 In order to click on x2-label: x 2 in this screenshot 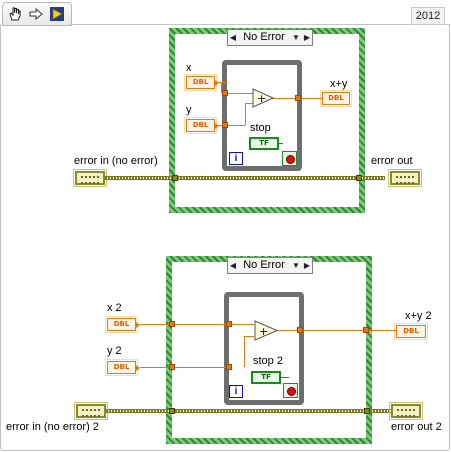, I will do `click(114, 308)`.